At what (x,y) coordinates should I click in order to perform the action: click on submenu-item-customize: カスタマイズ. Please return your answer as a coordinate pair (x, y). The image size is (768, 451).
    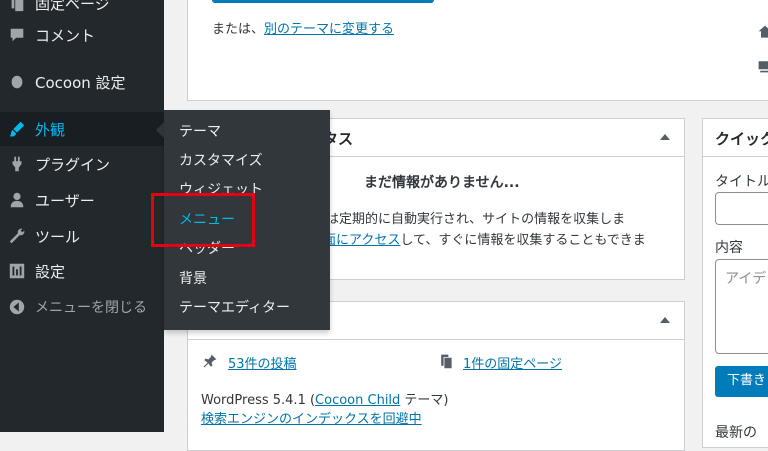
    Looking at the image, I should click on (221, 161).